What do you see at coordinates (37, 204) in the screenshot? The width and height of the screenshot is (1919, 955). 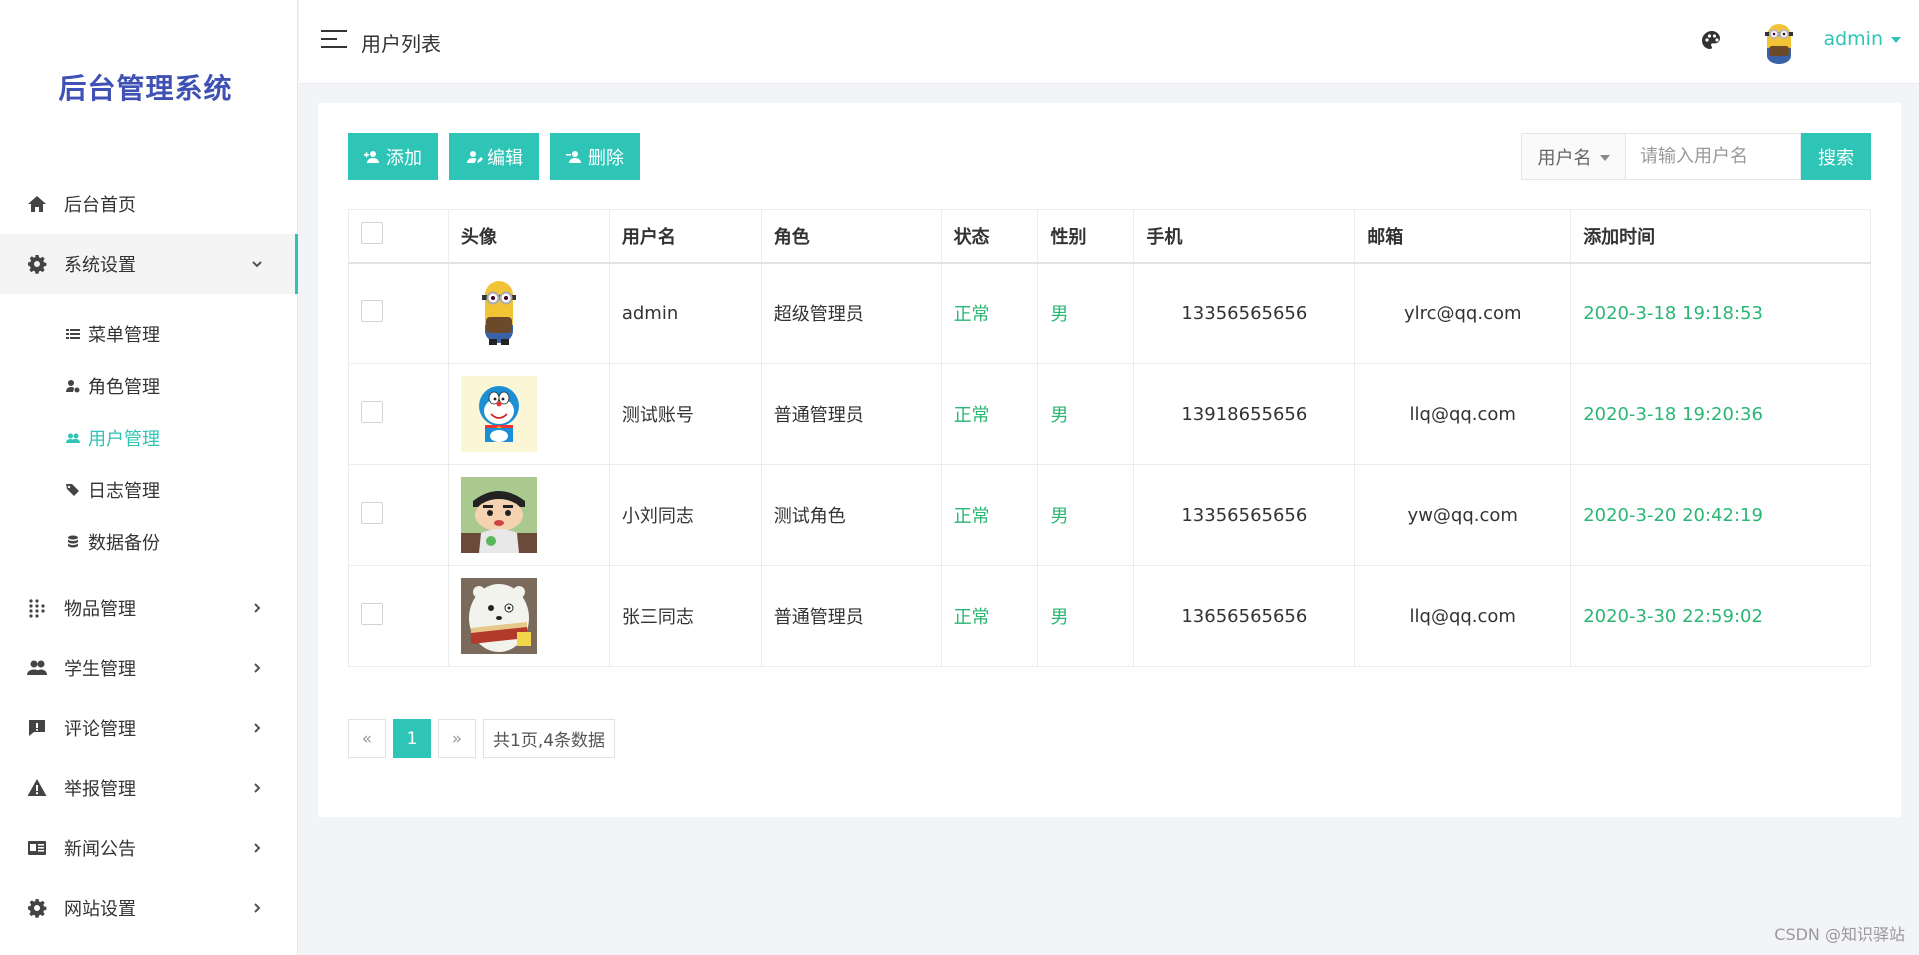 I see `home-icon` at bounding box center [37, 204].